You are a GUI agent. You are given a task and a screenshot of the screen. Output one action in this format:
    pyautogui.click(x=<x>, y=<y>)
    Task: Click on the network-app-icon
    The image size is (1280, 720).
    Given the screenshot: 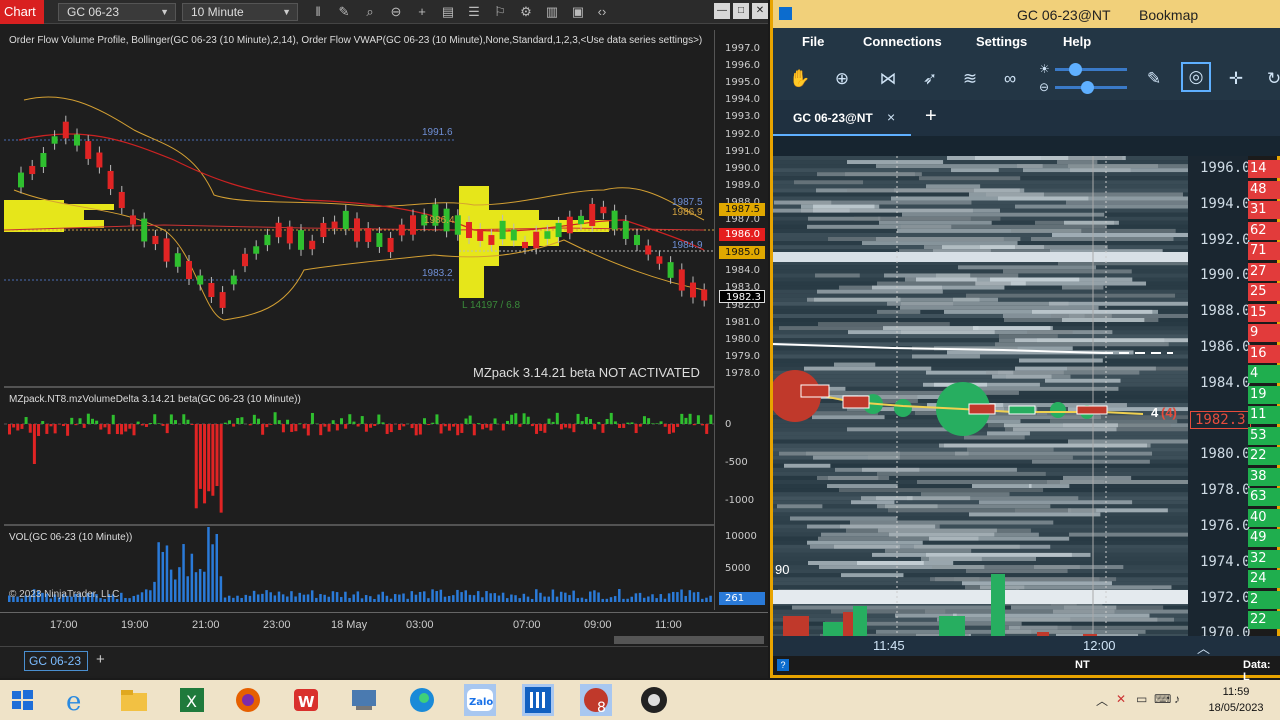 What is the action you would take?
    pyautogui.click(x=364, y=700)
    